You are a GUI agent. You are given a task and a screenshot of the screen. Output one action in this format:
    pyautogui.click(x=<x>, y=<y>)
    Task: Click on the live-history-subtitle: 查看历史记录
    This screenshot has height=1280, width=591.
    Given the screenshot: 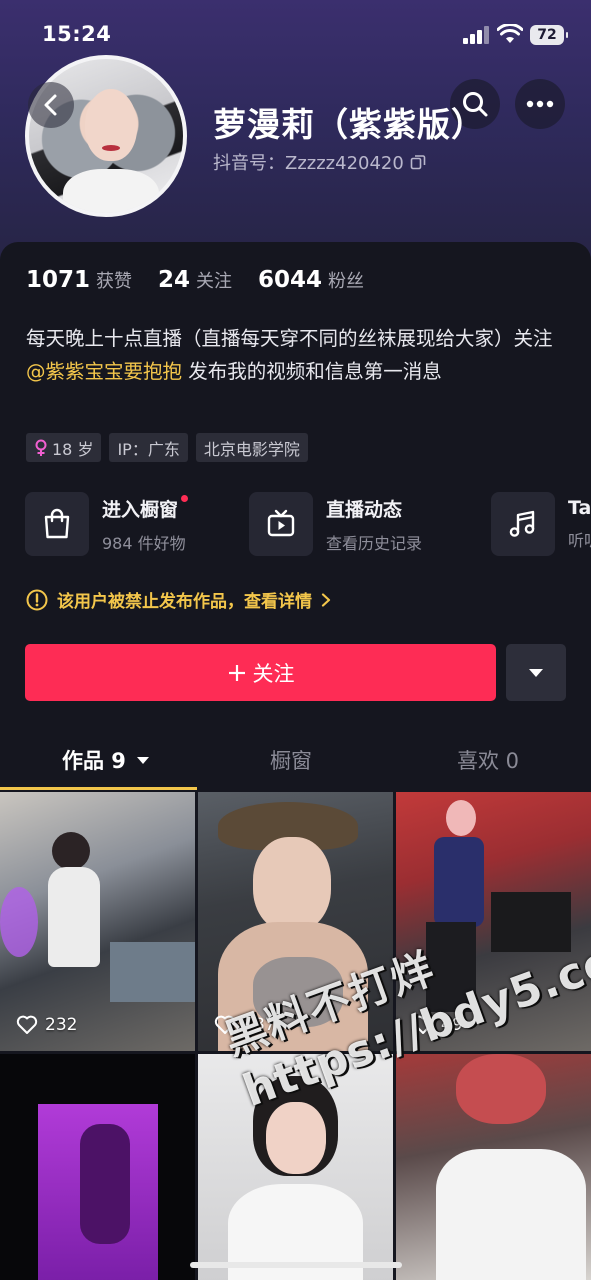 What is the action you would take?
    pyautogui.click(x=374, y=543)
    